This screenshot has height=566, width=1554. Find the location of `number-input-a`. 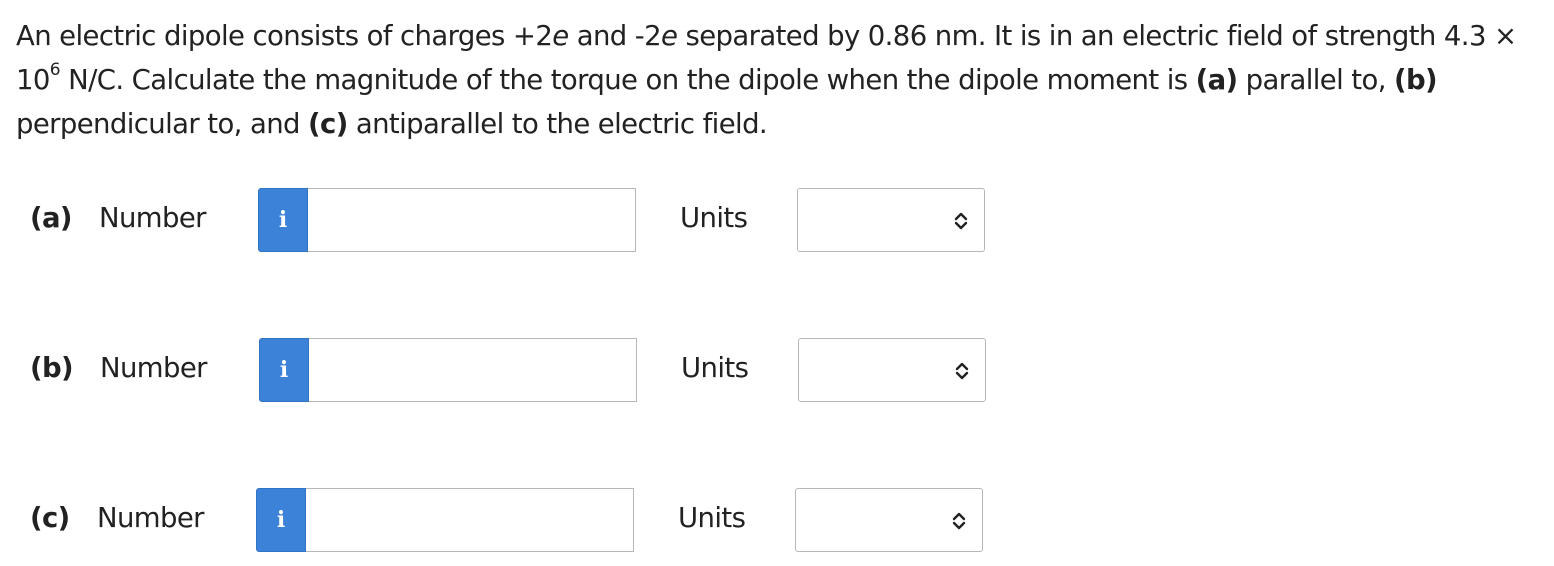

number-input-a is located at coordinates (472, 220).